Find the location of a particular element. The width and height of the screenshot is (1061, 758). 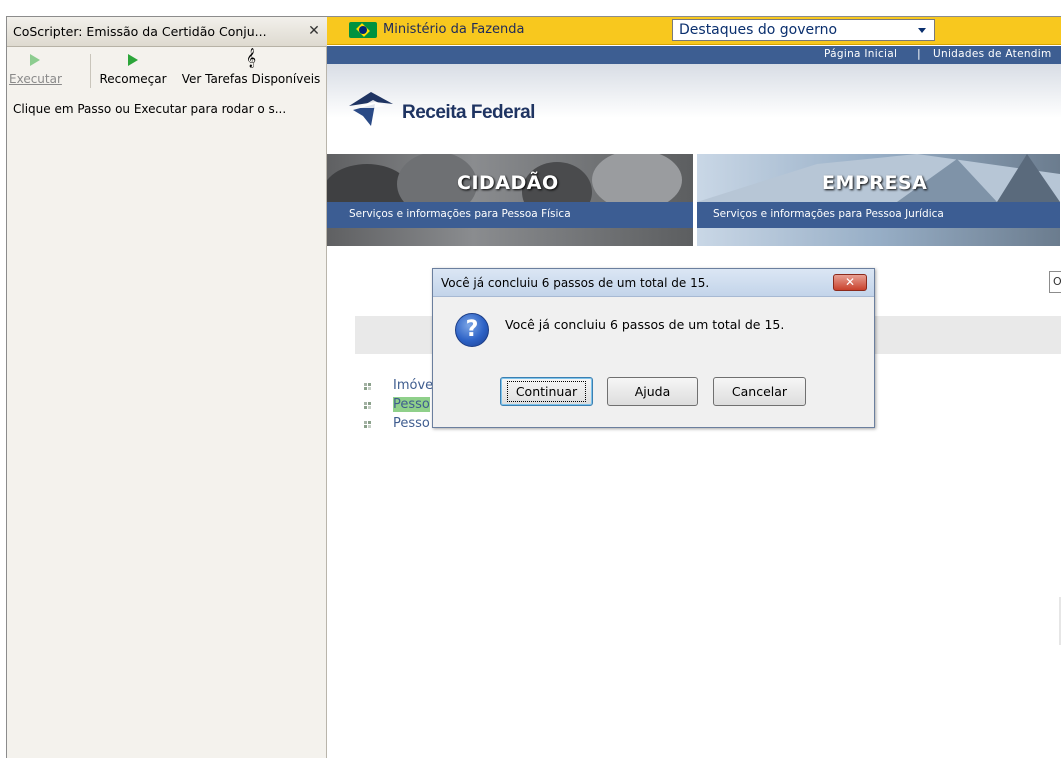

brazil-flag-icon is located at coordinates (363, 30).